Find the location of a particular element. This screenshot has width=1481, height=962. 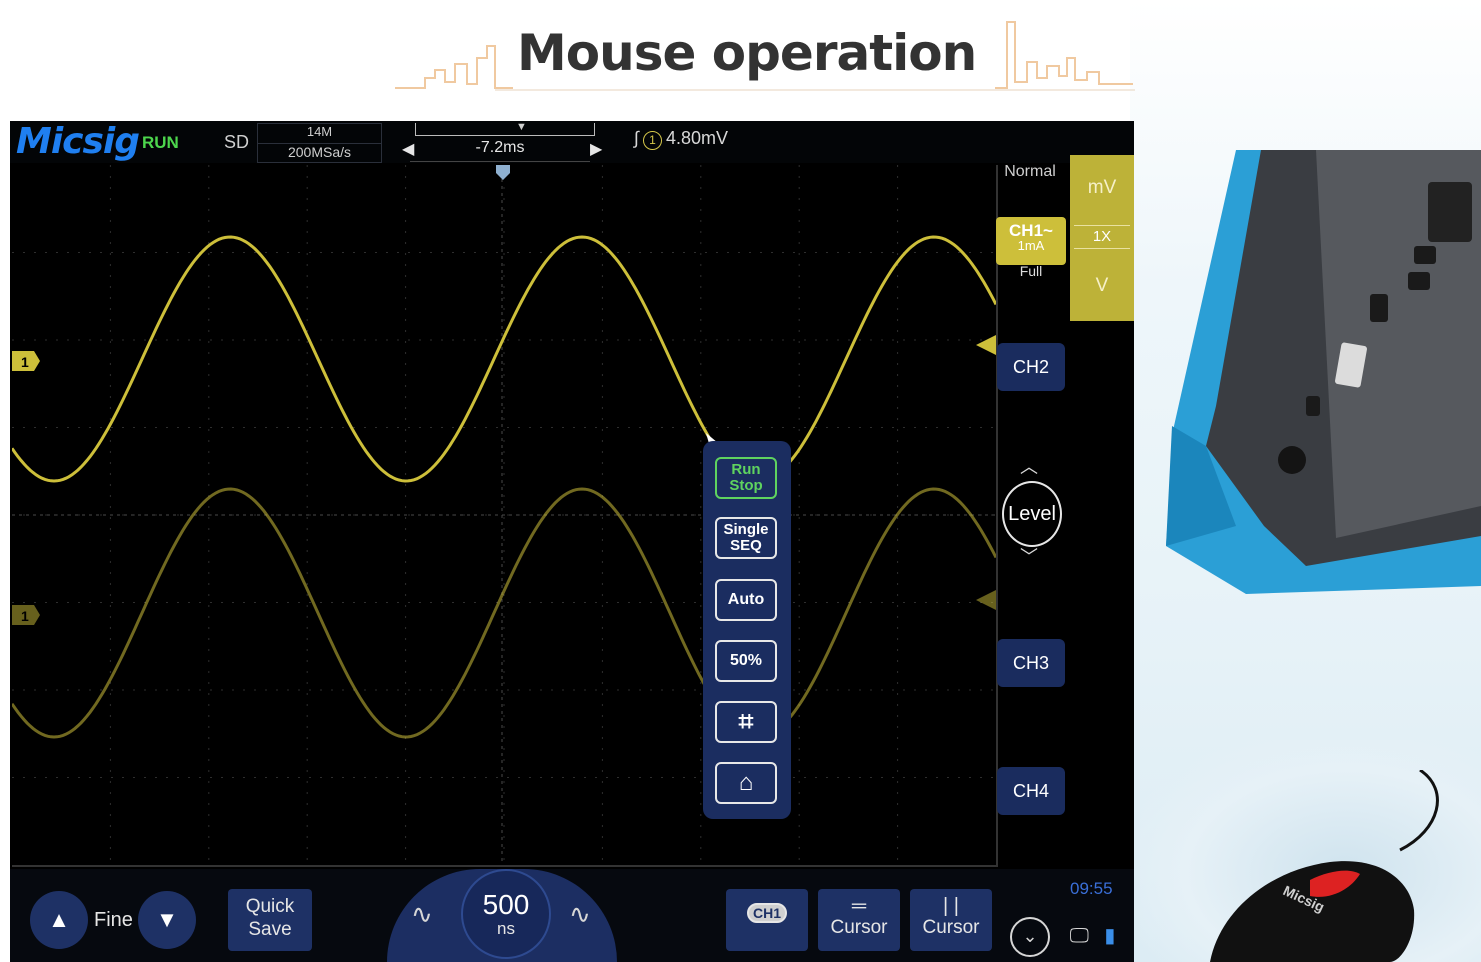

acquisition-resolution: SD is located at coordinates (236, 142).